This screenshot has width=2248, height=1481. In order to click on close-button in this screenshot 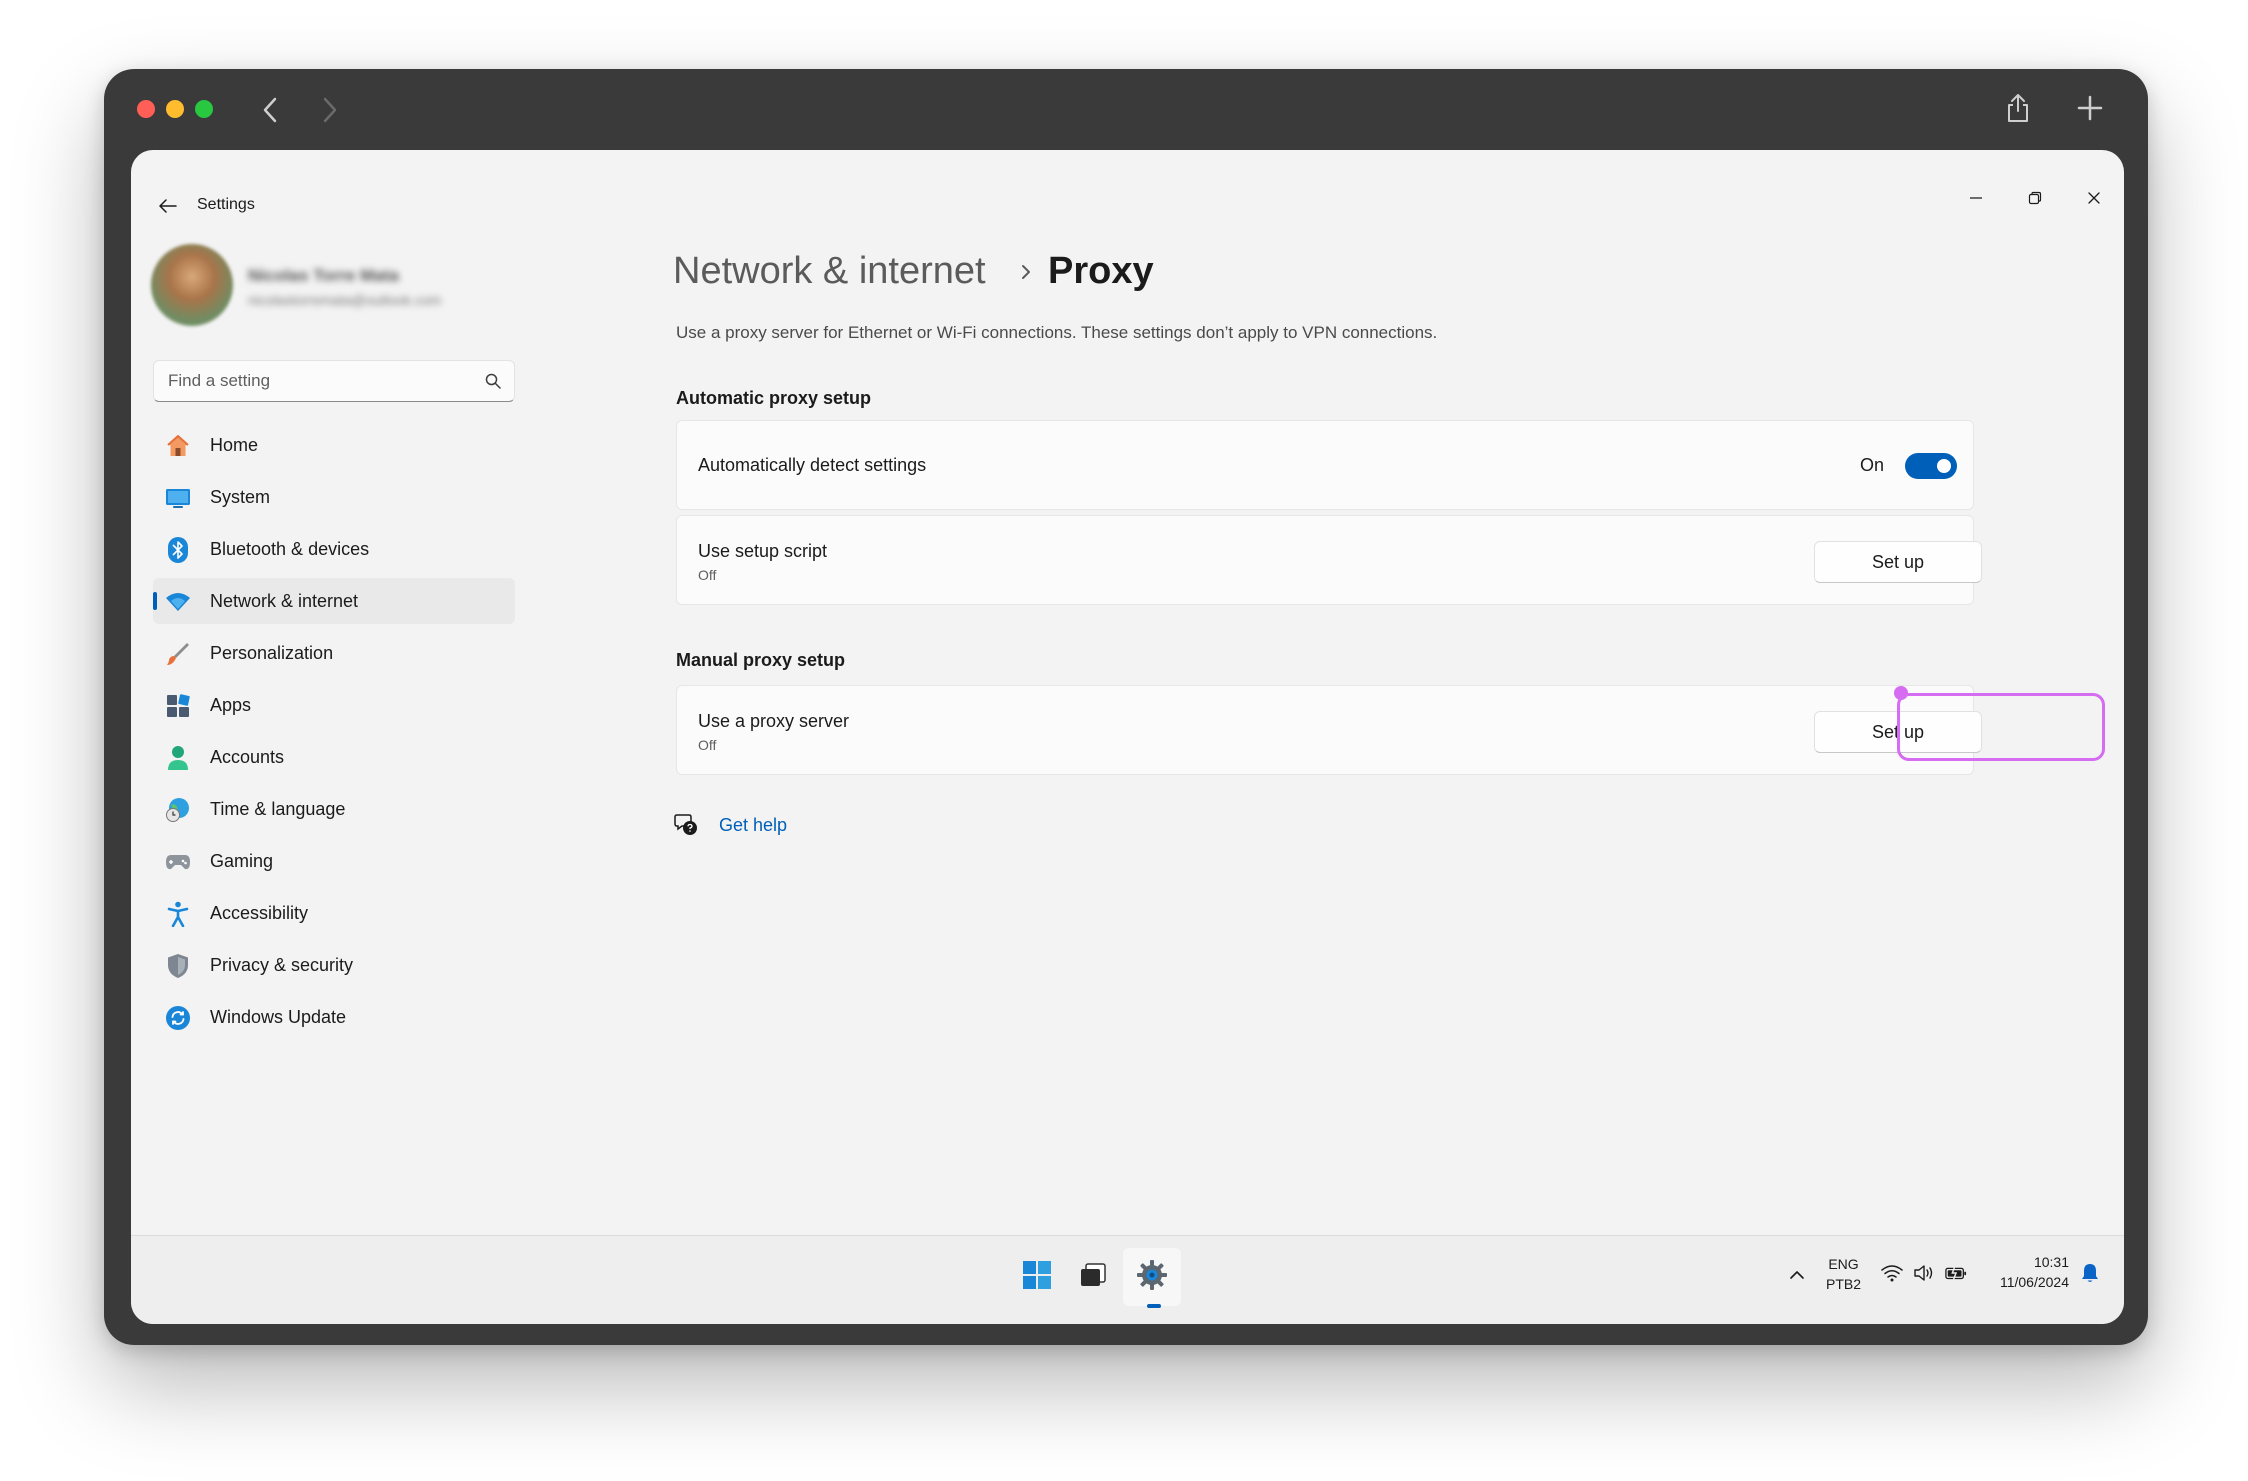, I will do `click(2094, 198)`.